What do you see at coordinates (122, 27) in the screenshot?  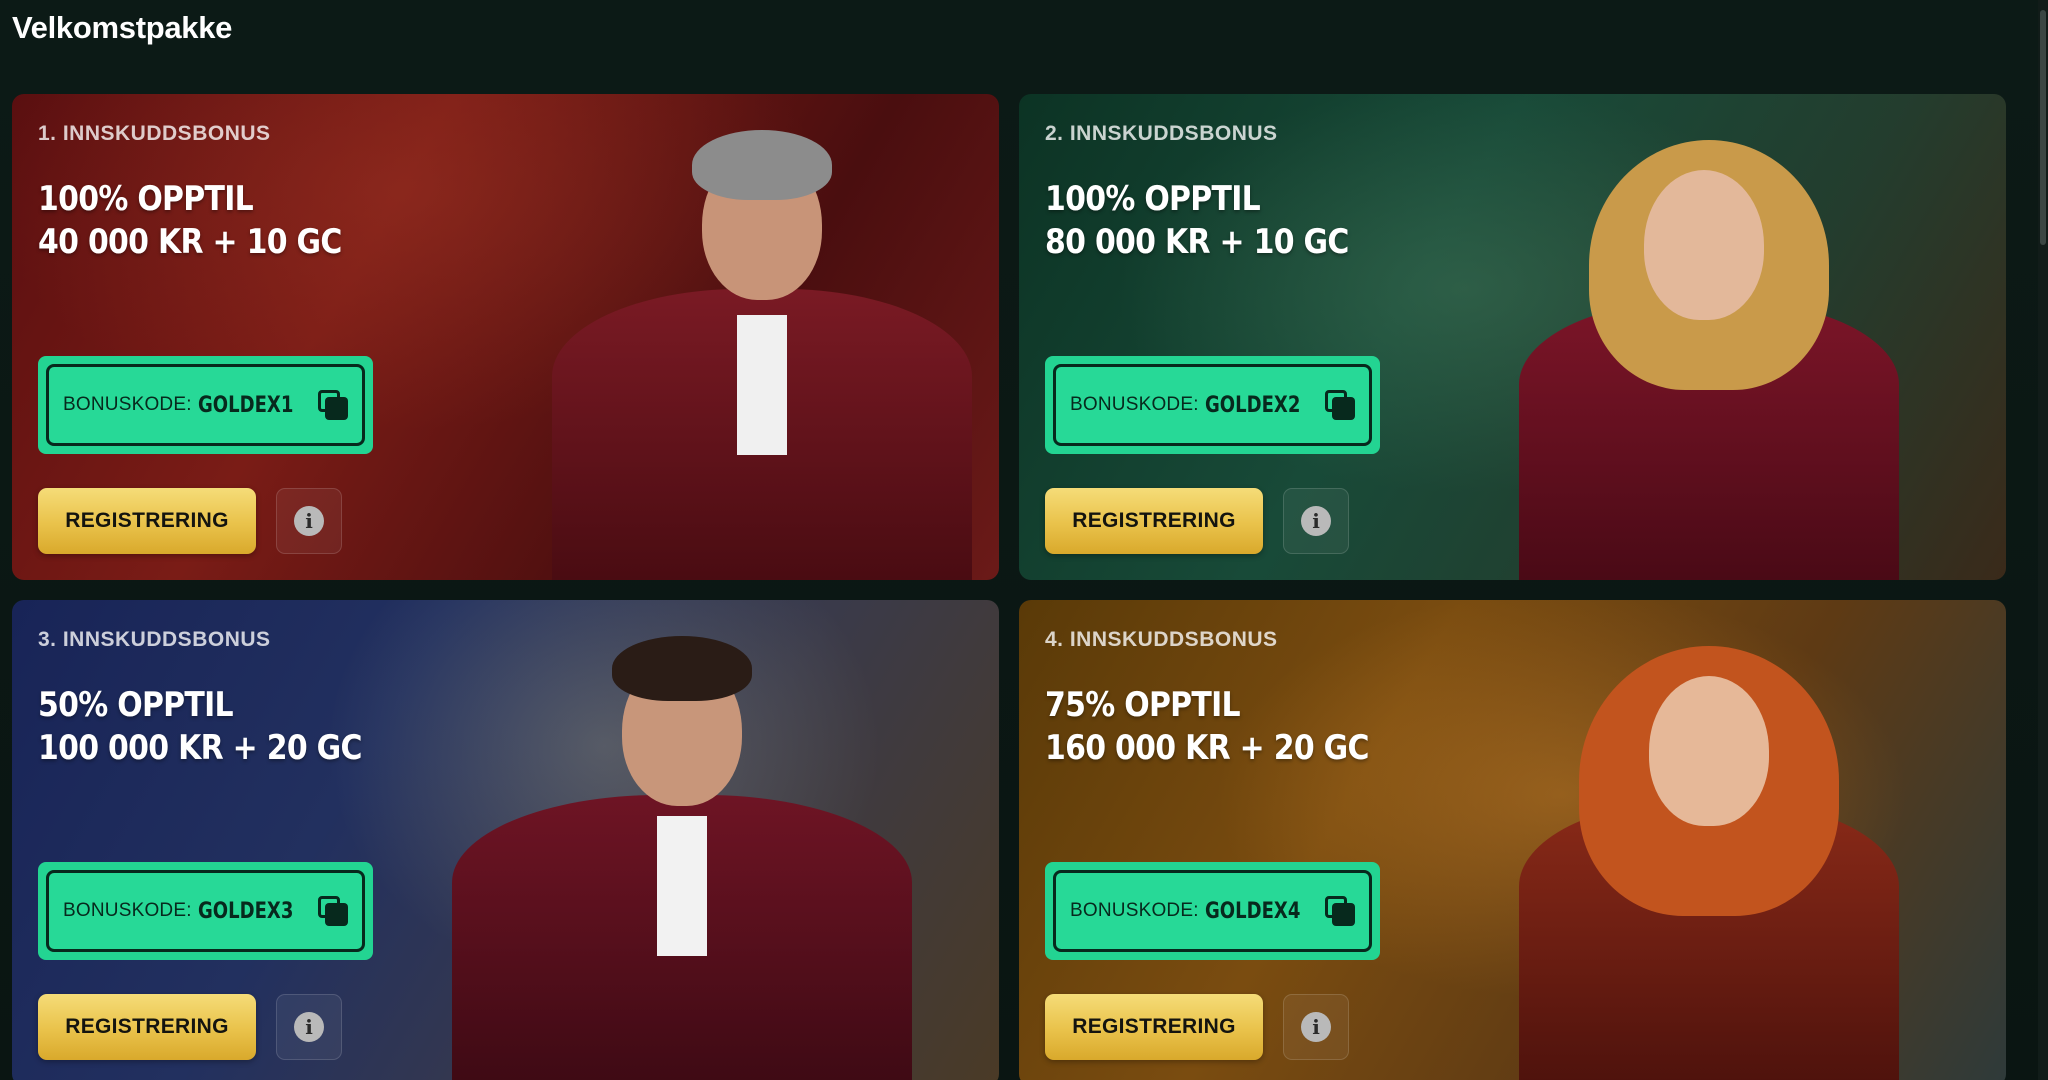 I see `page-title: Velkomstpakke` at bounding box center [122, 27].